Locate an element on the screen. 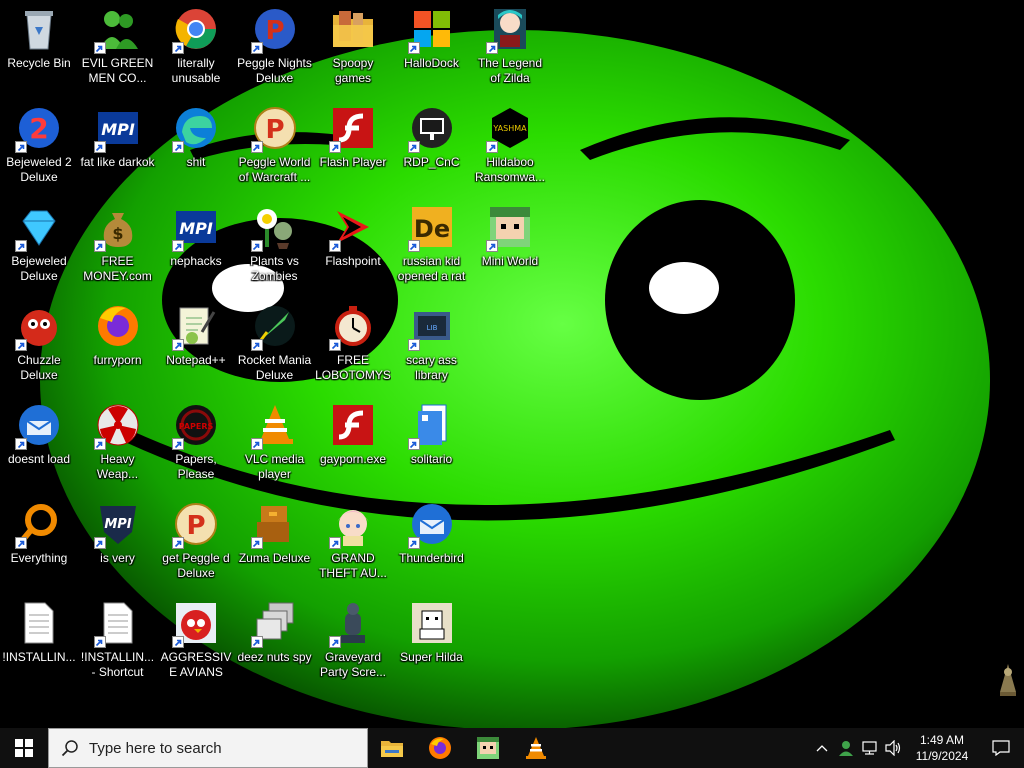 This screenshot has height=768, width=1024. anime-girl-icon is located at coordinates (353, 524).